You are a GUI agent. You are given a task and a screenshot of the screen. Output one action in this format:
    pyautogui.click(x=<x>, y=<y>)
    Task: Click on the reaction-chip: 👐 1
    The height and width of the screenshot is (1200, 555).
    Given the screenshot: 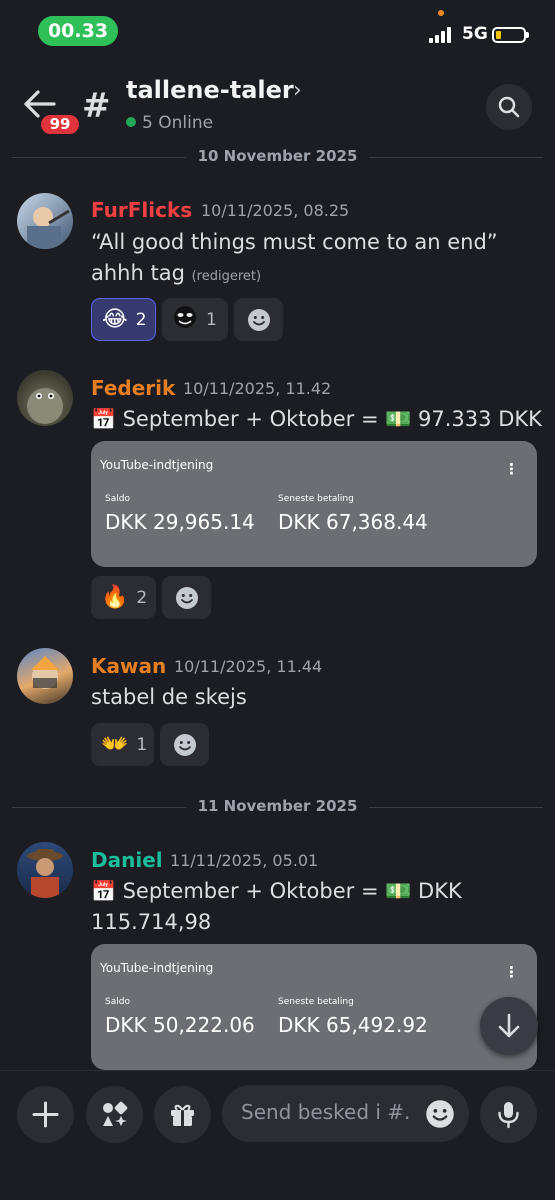 What is the action you would take?
    pyautogui.click(x=122, y=744)
    